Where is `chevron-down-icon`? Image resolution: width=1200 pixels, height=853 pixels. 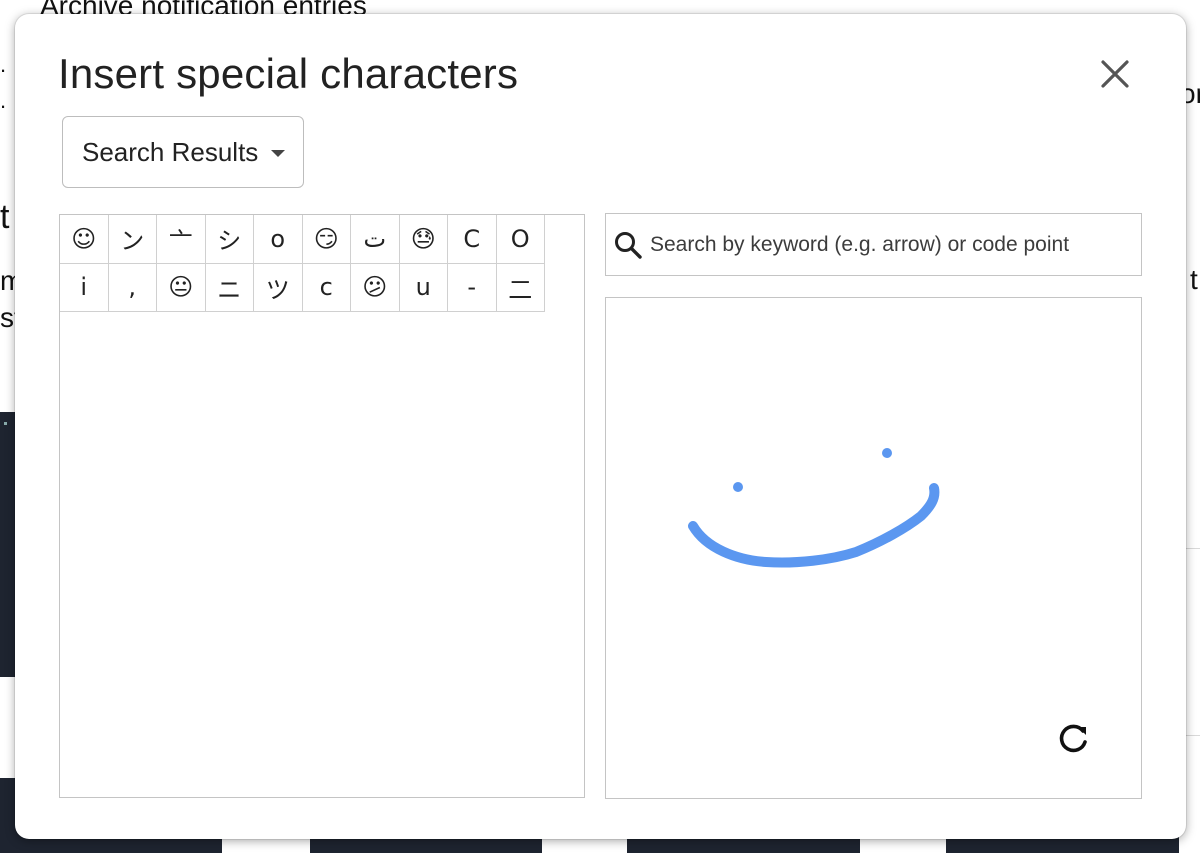
chevron-down-icon is located at coordinates (278, 153).